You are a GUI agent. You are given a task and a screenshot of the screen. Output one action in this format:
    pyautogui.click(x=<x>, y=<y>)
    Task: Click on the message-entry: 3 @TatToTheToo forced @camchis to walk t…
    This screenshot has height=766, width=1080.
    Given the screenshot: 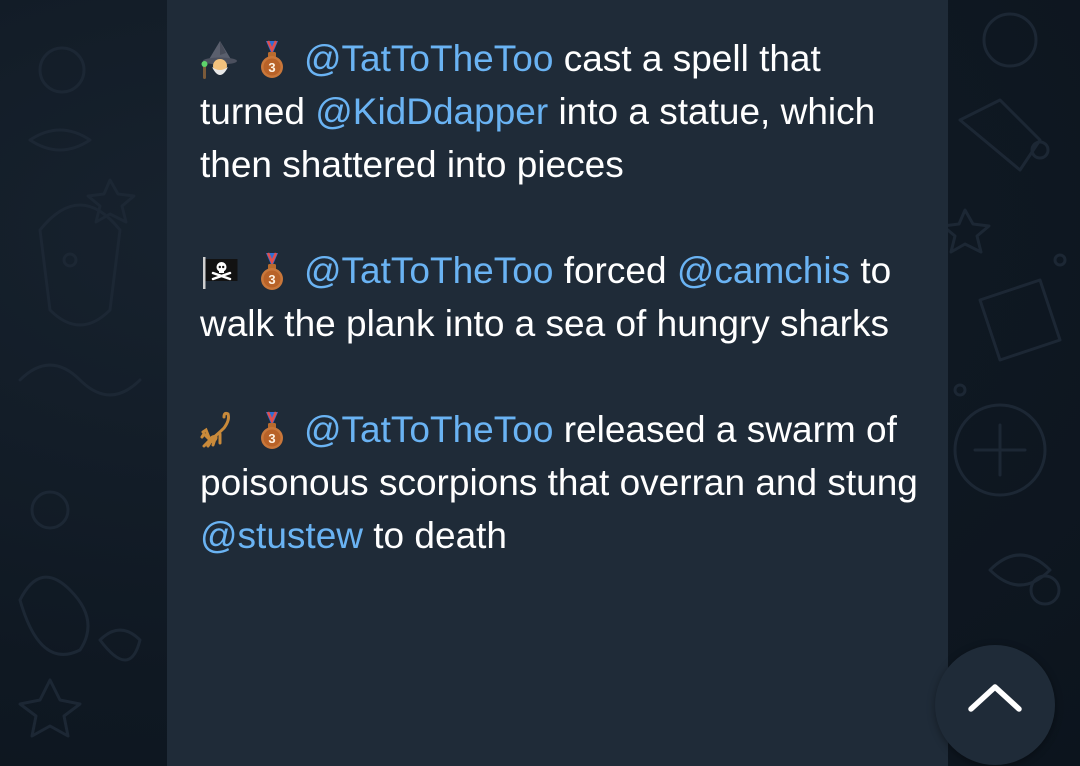 What is the action you would take?
    pyautogui.click(x=560, y=297)
    